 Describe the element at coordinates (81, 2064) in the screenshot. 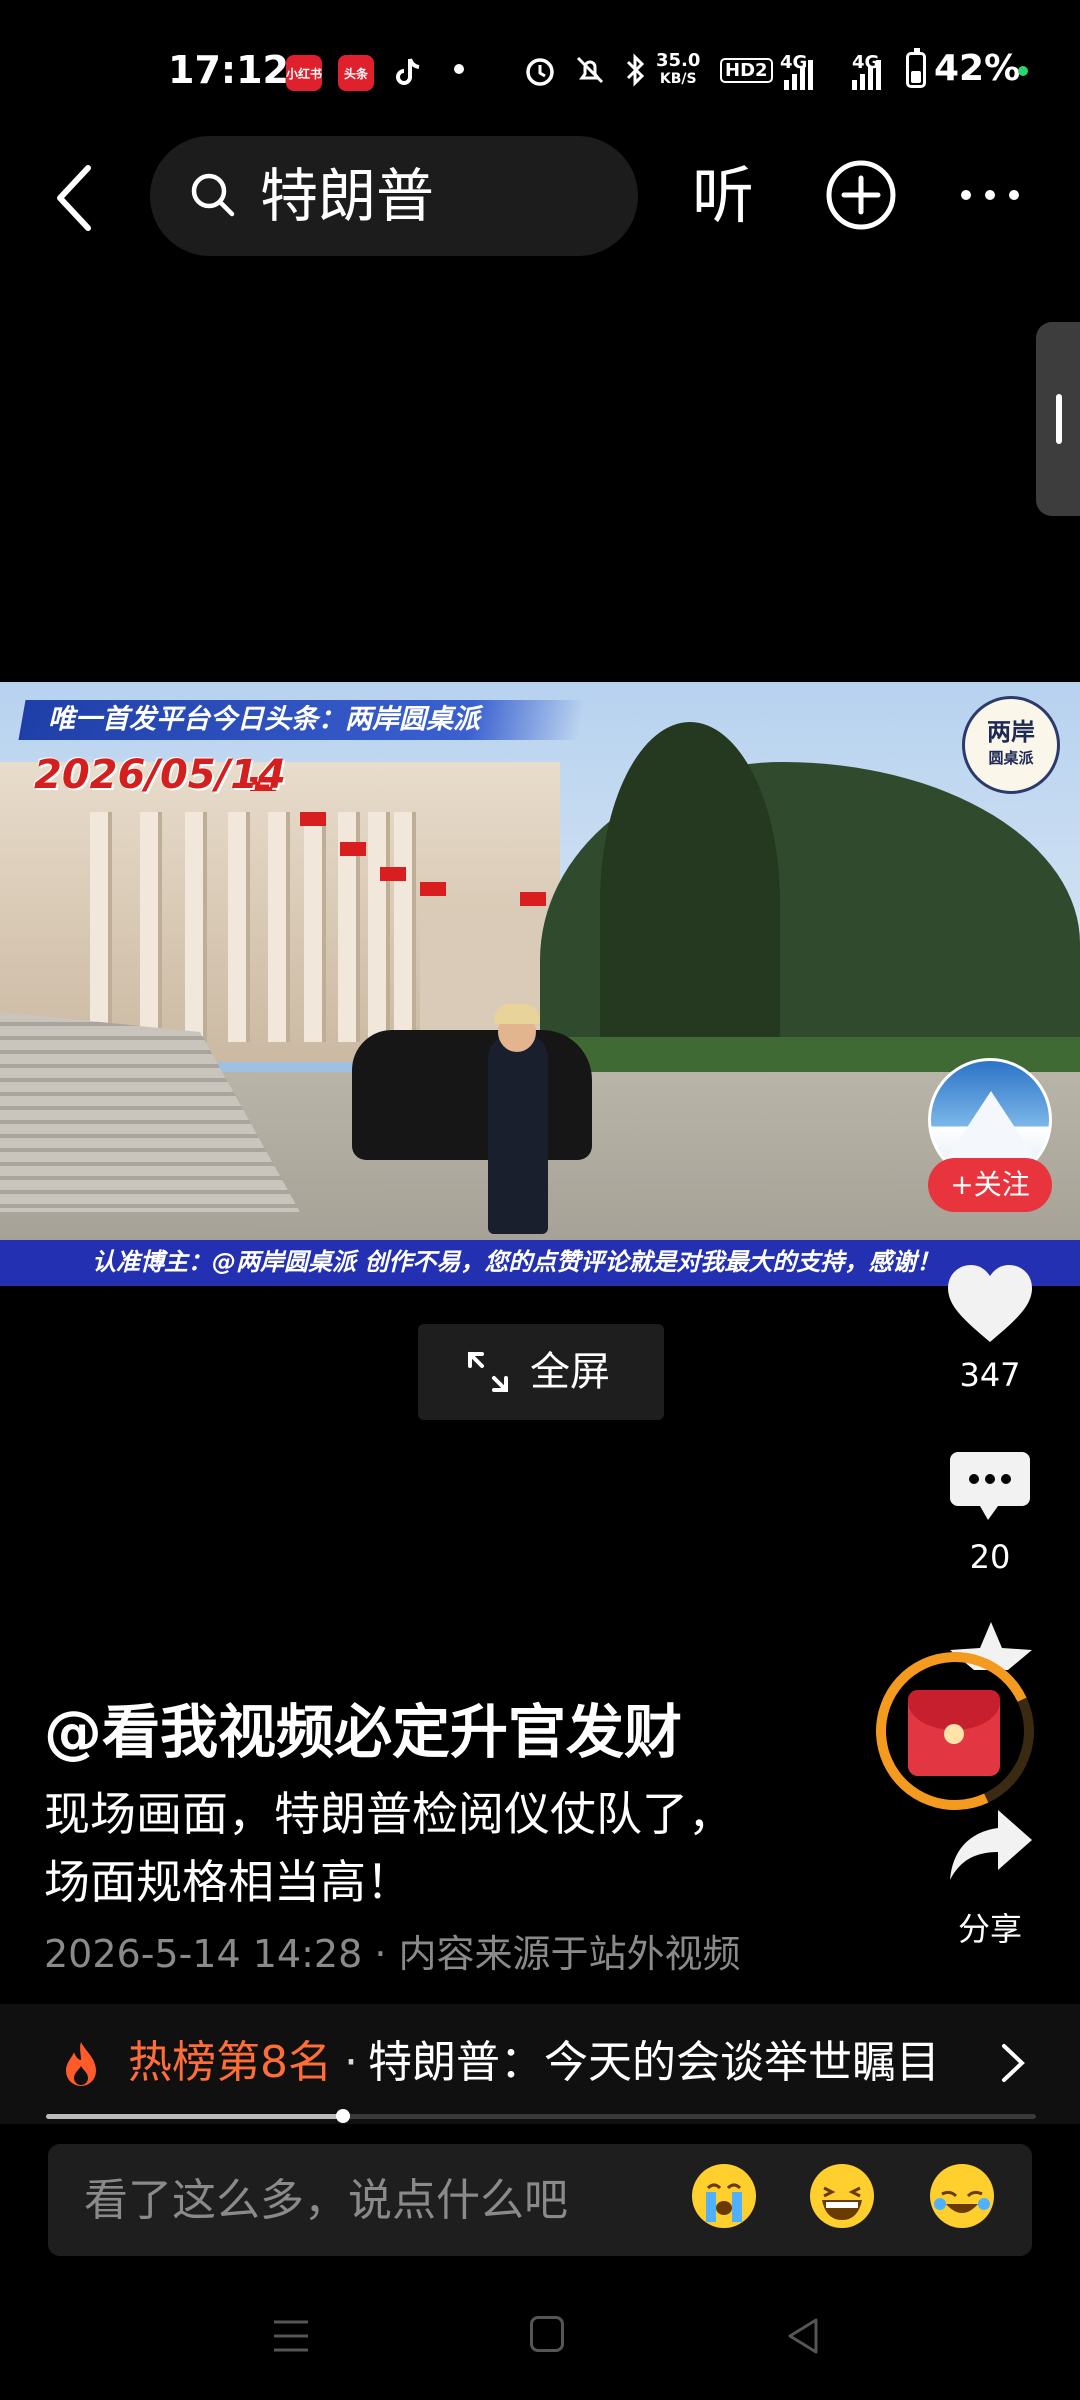

I see `flame-icon` at that location.